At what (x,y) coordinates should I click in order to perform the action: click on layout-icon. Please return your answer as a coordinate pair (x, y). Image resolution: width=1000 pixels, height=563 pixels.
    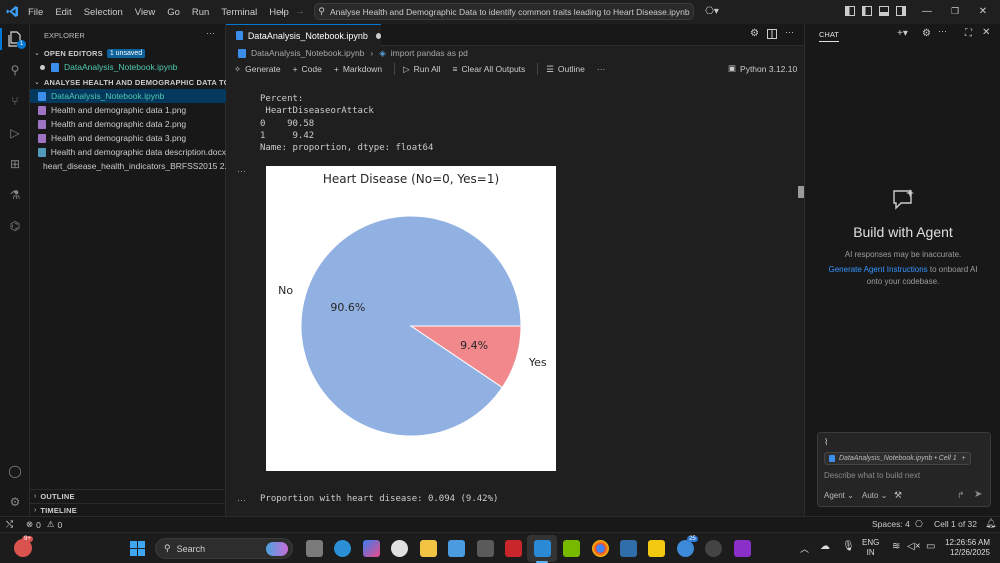
    Looking at the image, I should click on (850, 11).